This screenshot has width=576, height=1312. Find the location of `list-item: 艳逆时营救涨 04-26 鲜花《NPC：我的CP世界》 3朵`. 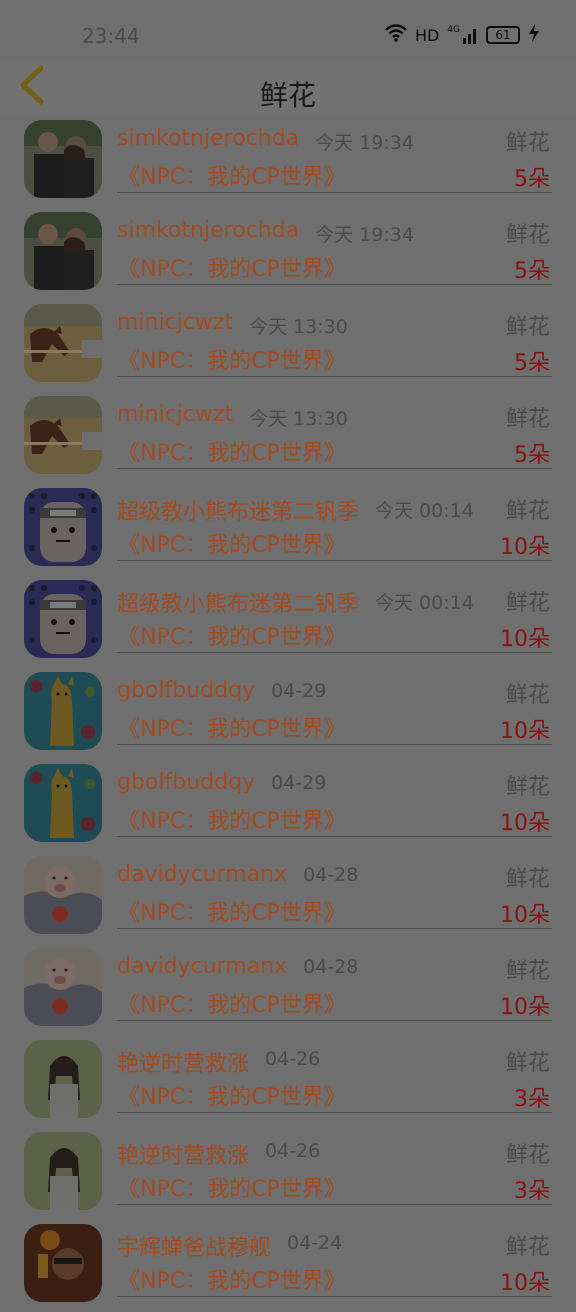

list-item: 艳逆时营救涨 04-26 鲜花《NPC：我的CP世界》 3朵 is located at coordinates (288, 1174).